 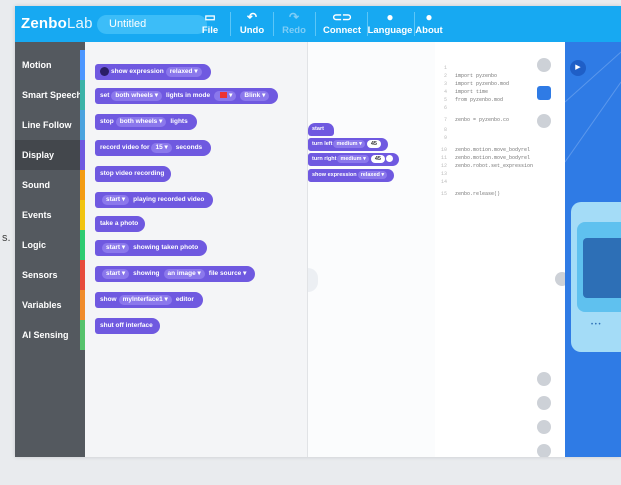 I want to click on color-dropdown: ▾, so click(x=225, y=96).